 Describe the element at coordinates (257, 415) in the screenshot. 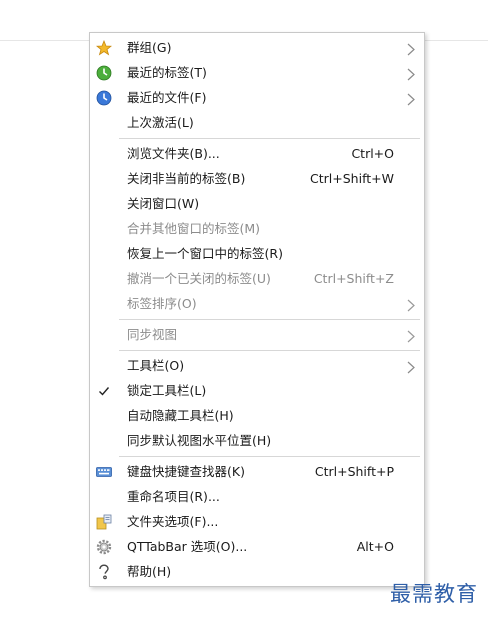

I see `menu-item-auto-hide-toolbars: 自动隐藏工具栏(H)` at that location.